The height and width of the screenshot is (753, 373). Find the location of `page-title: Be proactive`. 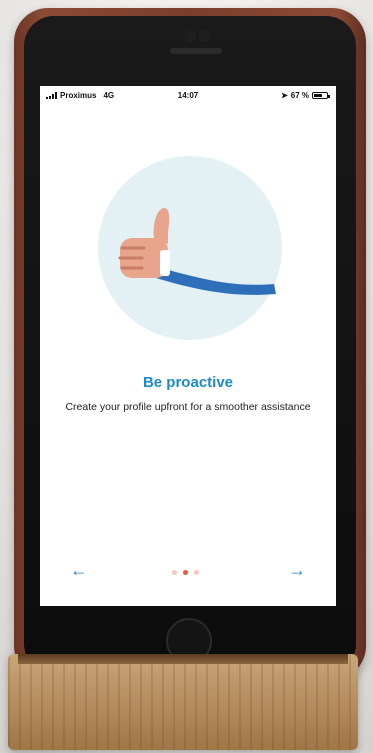

page-title: Be proactive is located at coordinates (188, 382).